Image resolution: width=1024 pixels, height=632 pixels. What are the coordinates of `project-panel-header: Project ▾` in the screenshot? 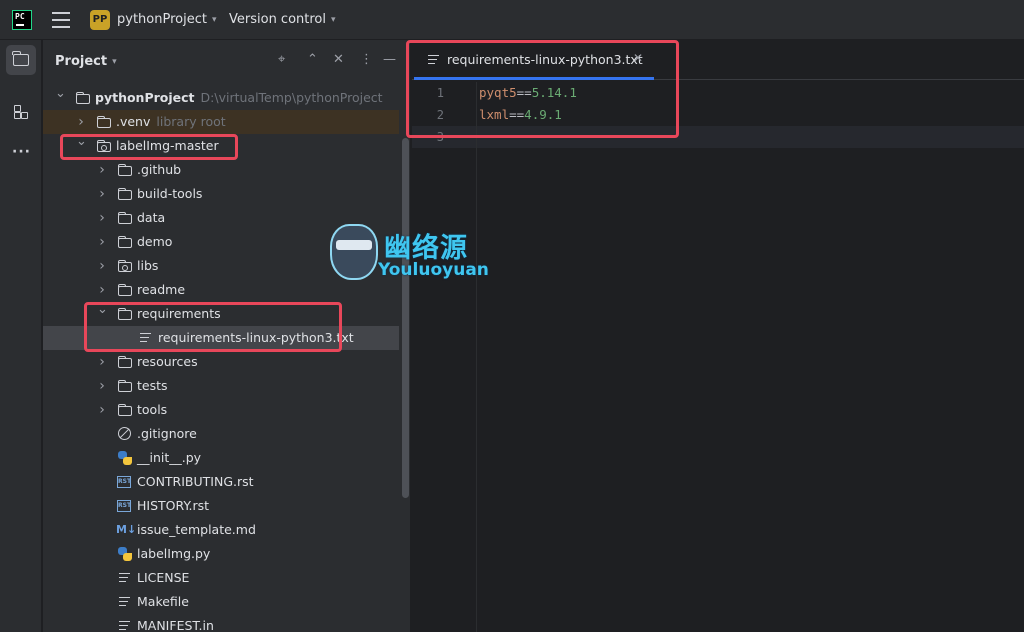 It's located at (86, 61).